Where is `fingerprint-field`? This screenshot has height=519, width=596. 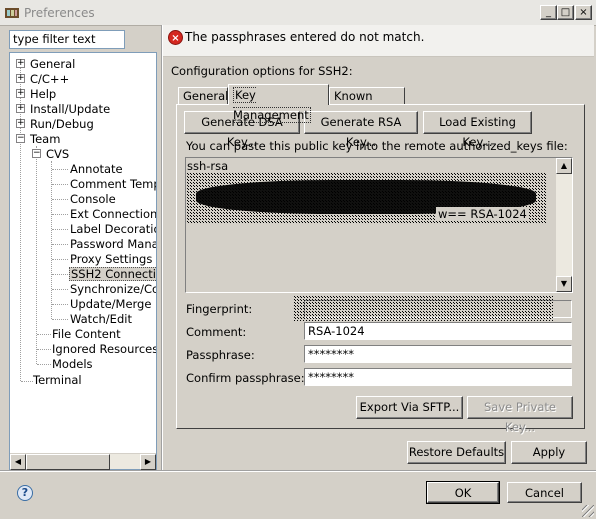 fingerprint-field is located at coordinates (432, 308).